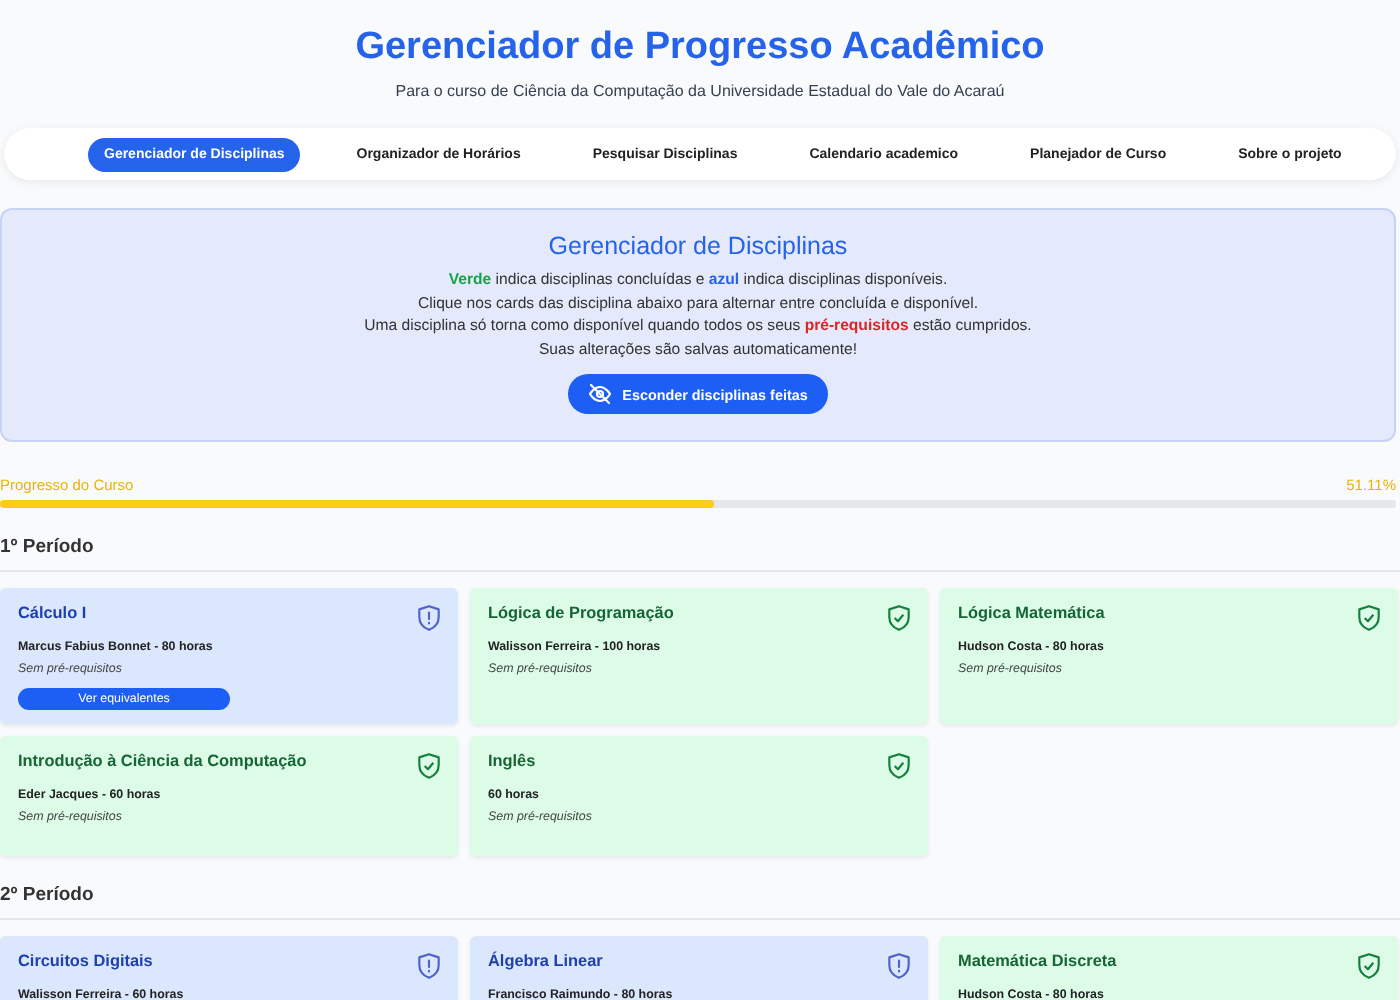  Describe the element at coordinates (512, 761) in the screenshot. I see `course-name: Inglês` at that location.